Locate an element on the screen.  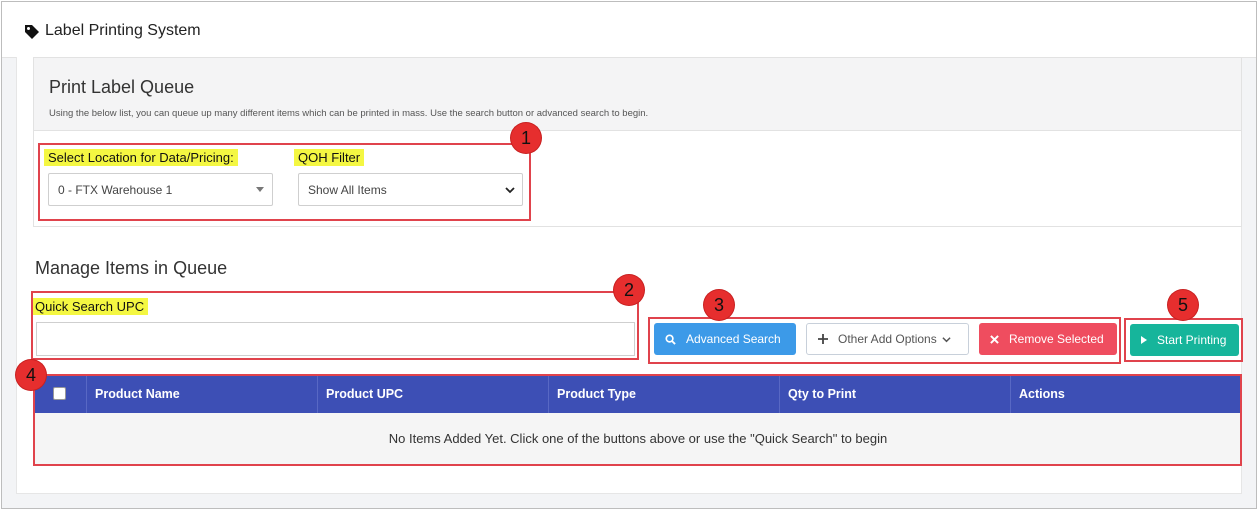
manage-items-title: Manage Items in Queue is located at coordinates (131, 268).